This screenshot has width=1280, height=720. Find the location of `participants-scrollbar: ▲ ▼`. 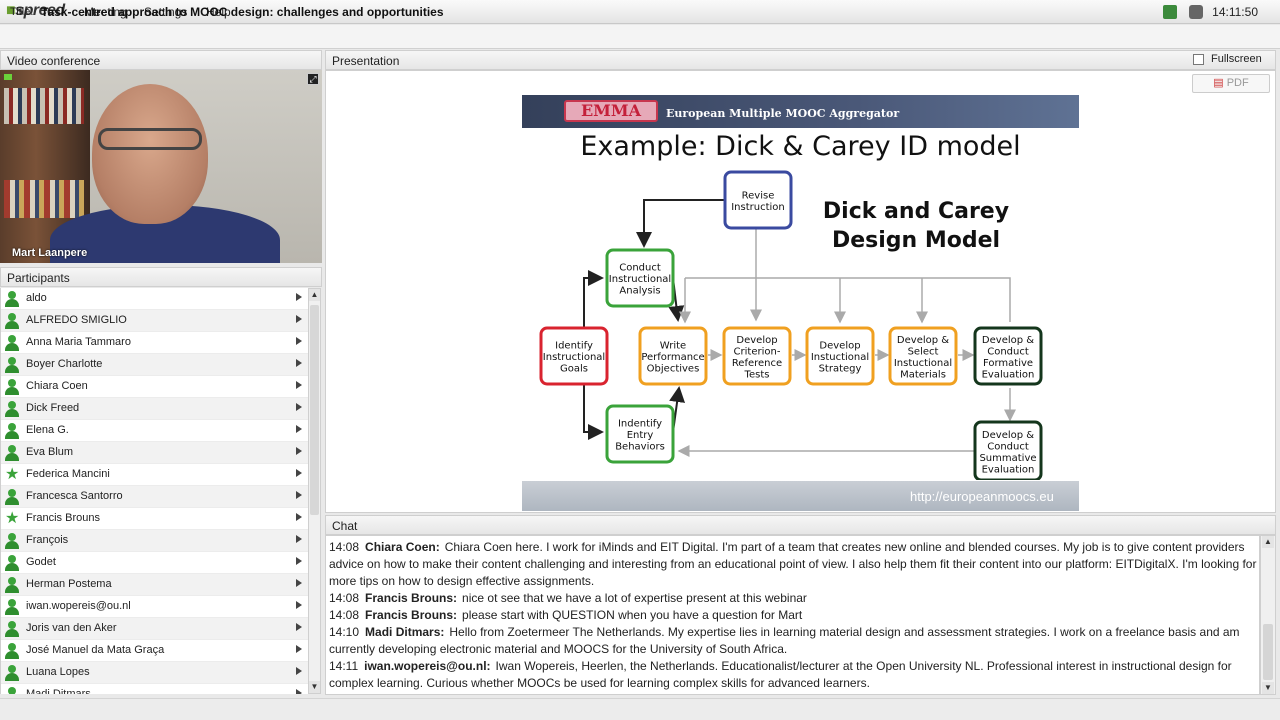

participants-scrollbar: ▲ ▼ is located at coordinates (314, 491).